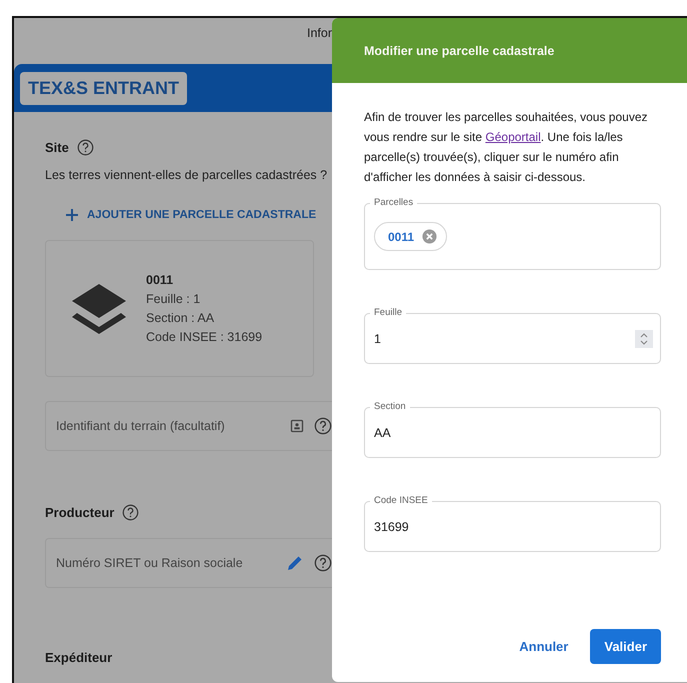  Describe the element at coordinates (512, 233) in the screenshot. I see `form-field: Parcelles 0011` at that location.